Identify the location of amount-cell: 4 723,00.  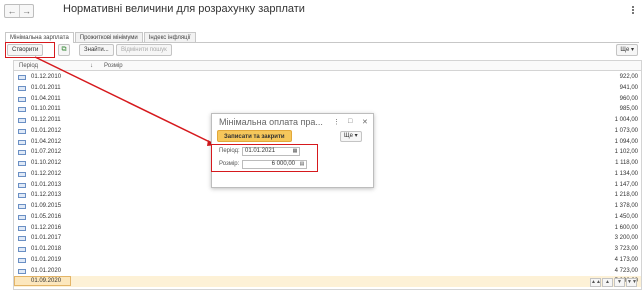
(626, 270).